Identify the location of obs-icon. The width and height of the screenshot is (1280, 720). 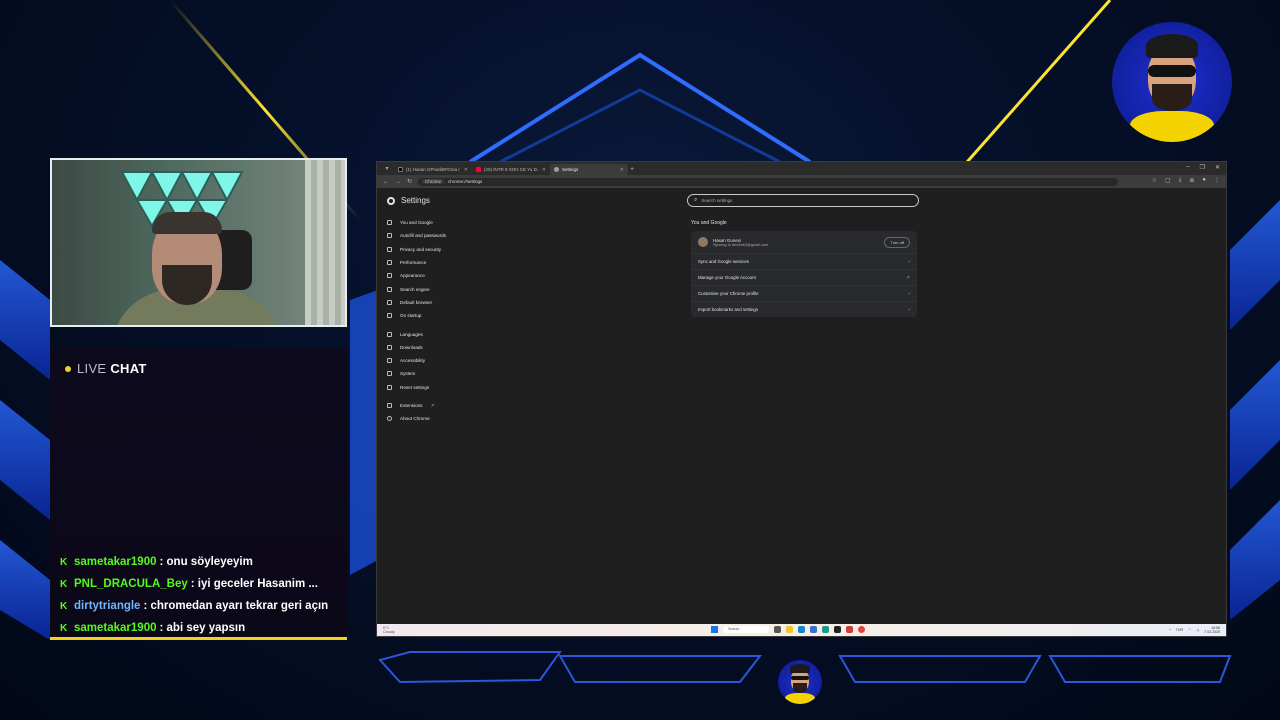
(837, 629).